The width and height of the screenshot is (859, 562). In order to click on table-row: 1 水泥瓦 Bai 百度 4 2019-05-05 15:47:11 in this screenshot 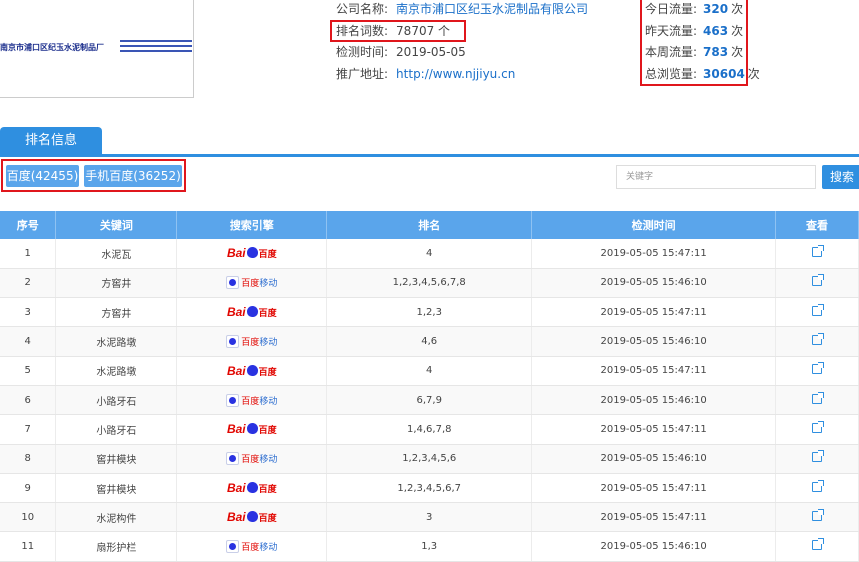, I will do `click(429, 254)`.